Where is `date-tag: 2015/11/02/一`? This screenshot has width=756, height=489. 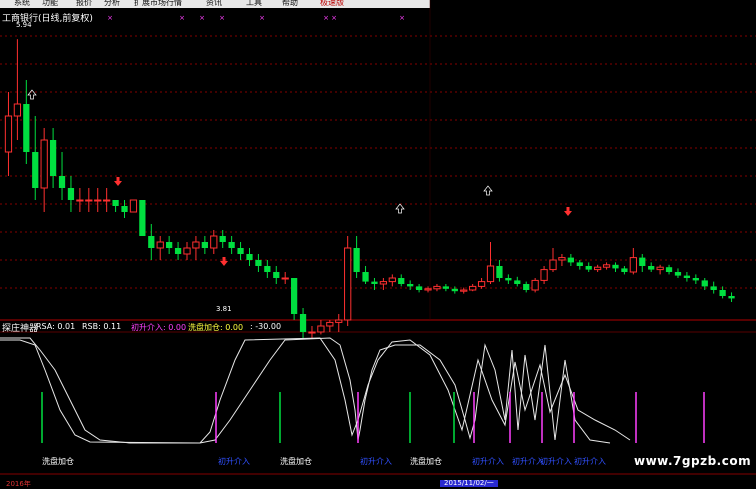 date-tag: 2015/11/02/一 is located at coordinates (469, 483).